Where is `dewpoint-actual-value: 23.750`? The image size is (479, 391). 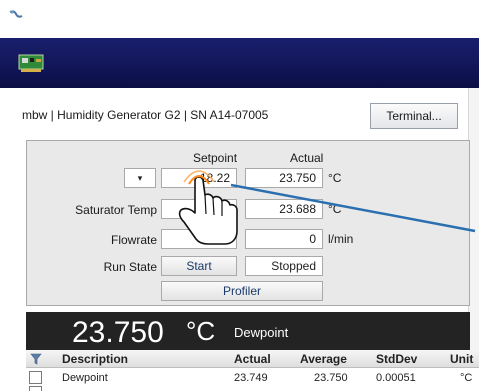 dewpoint-actual-value: 23.750 is located at coordinates (284, 178).